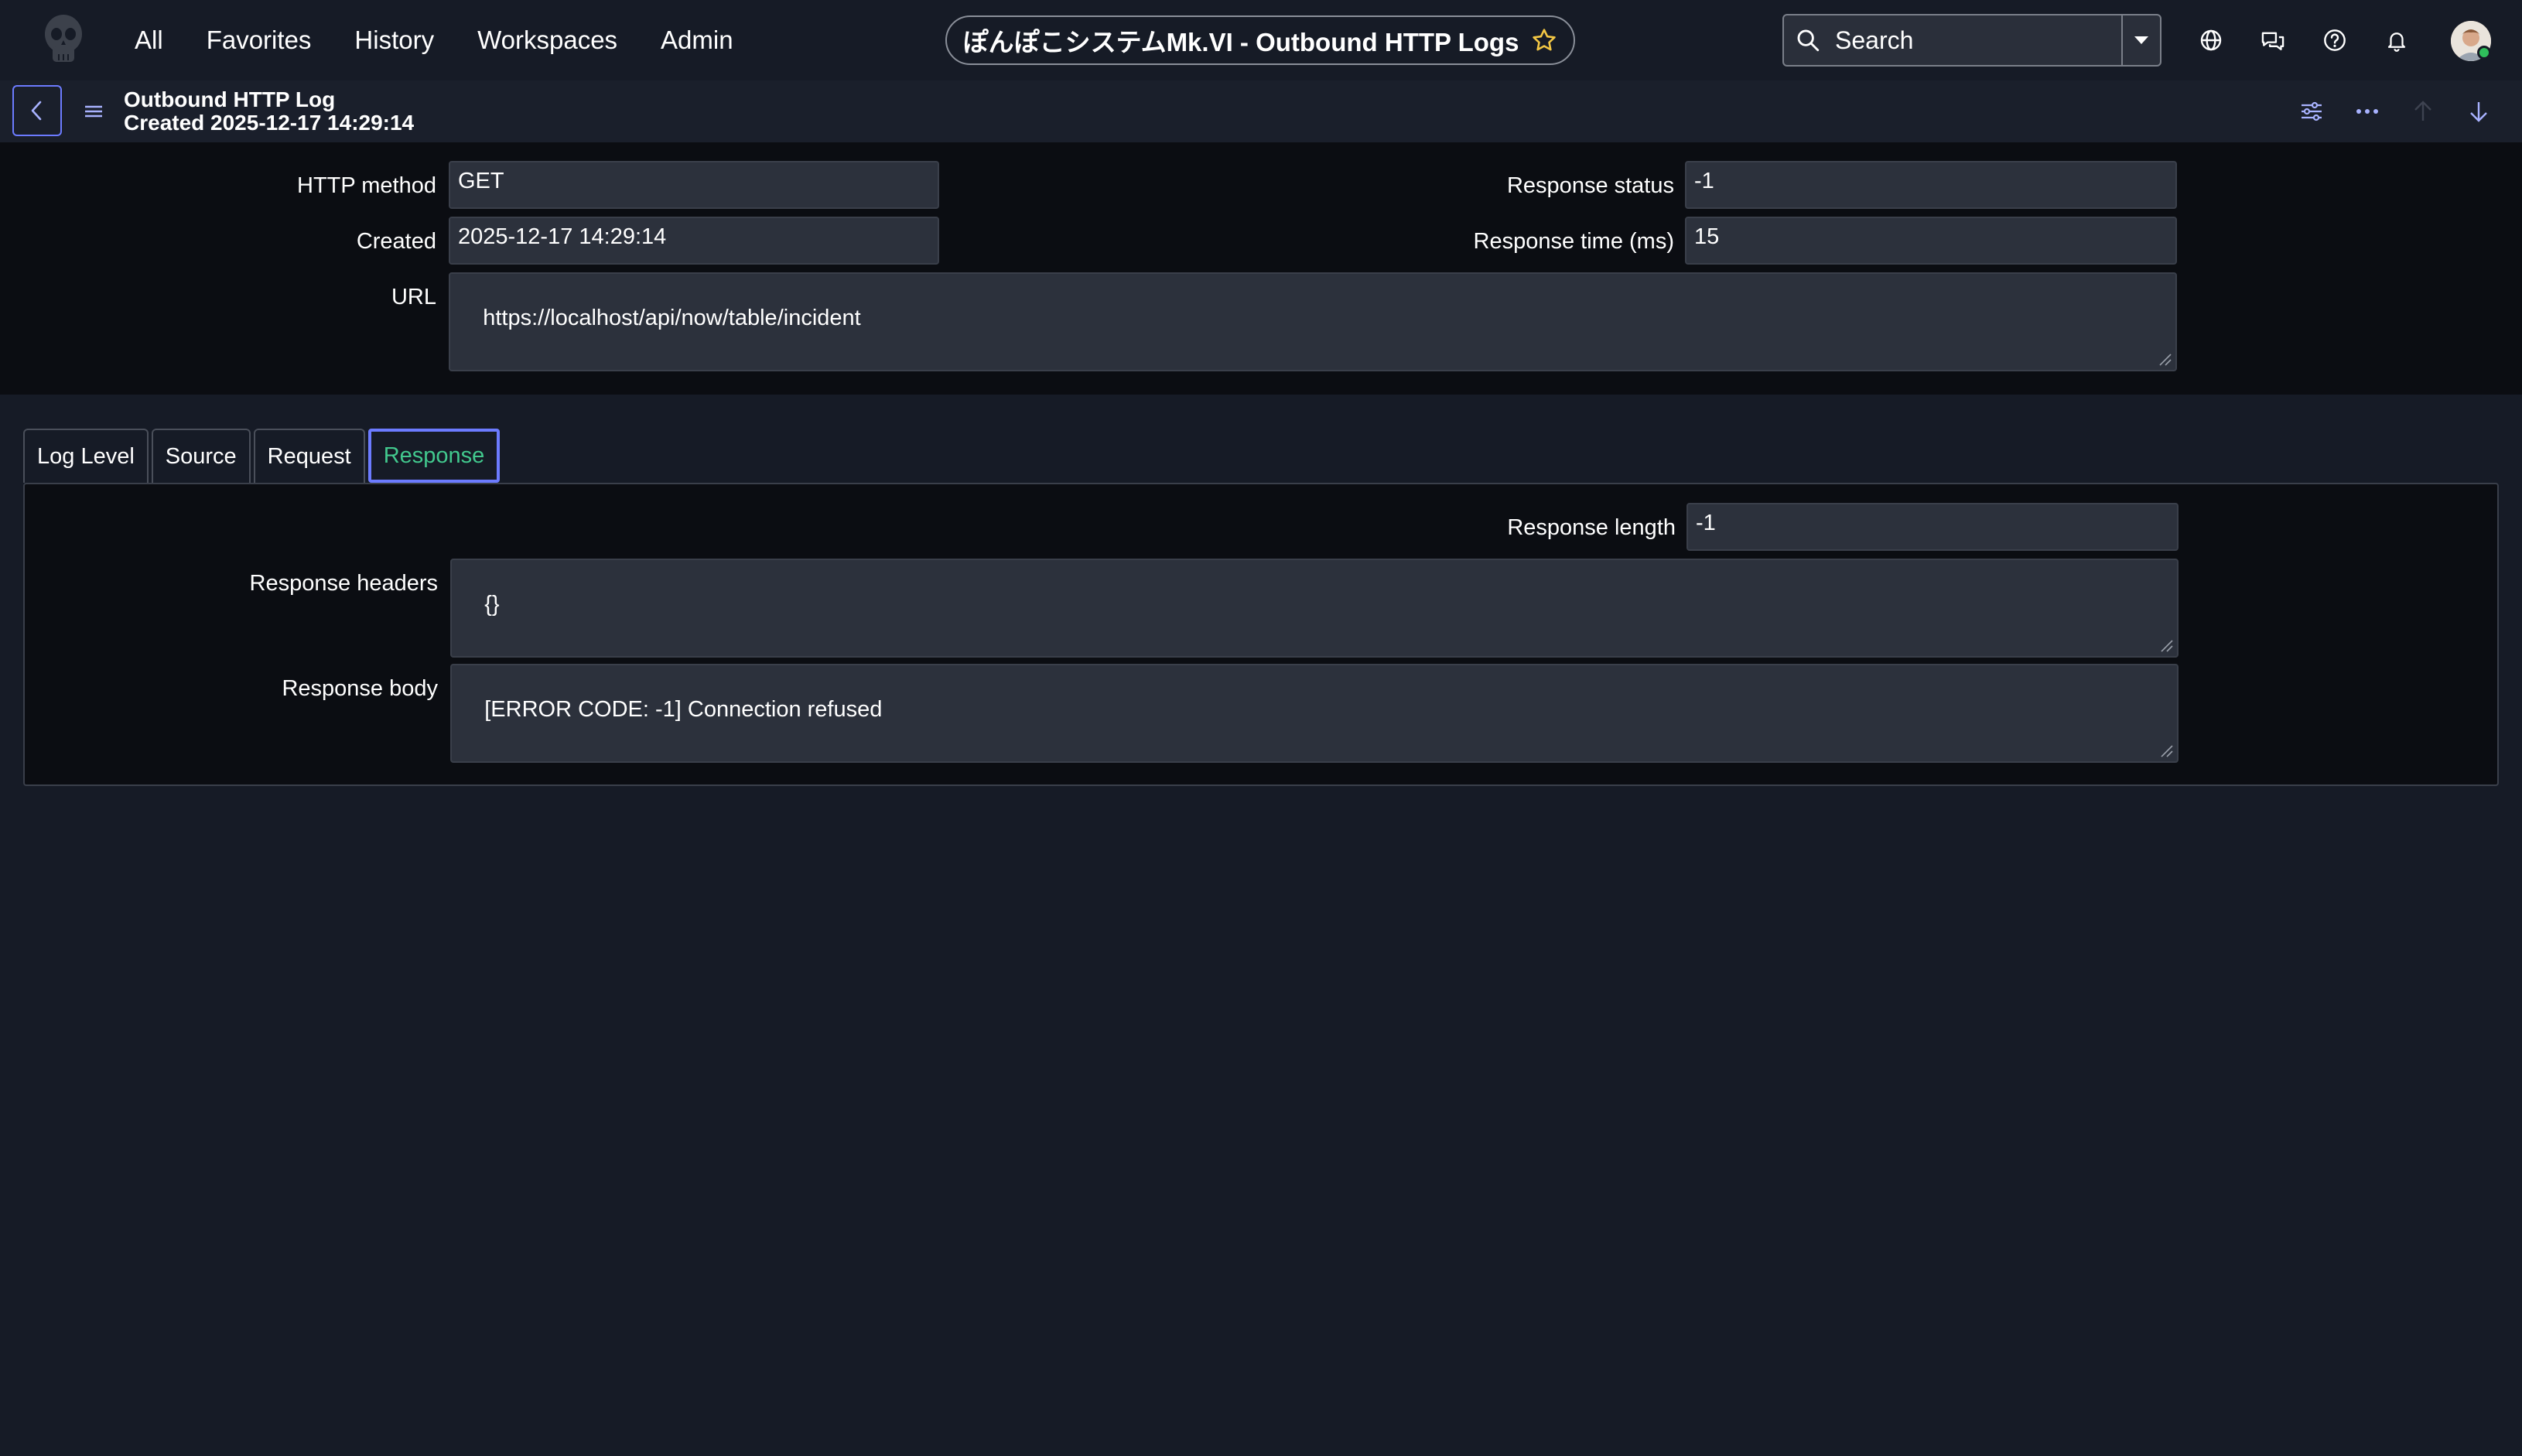  What do you see at coordinates (1590, 186) in the screenshot?
I see `response-status-label: Response status` at bounding box center [1590, 186].